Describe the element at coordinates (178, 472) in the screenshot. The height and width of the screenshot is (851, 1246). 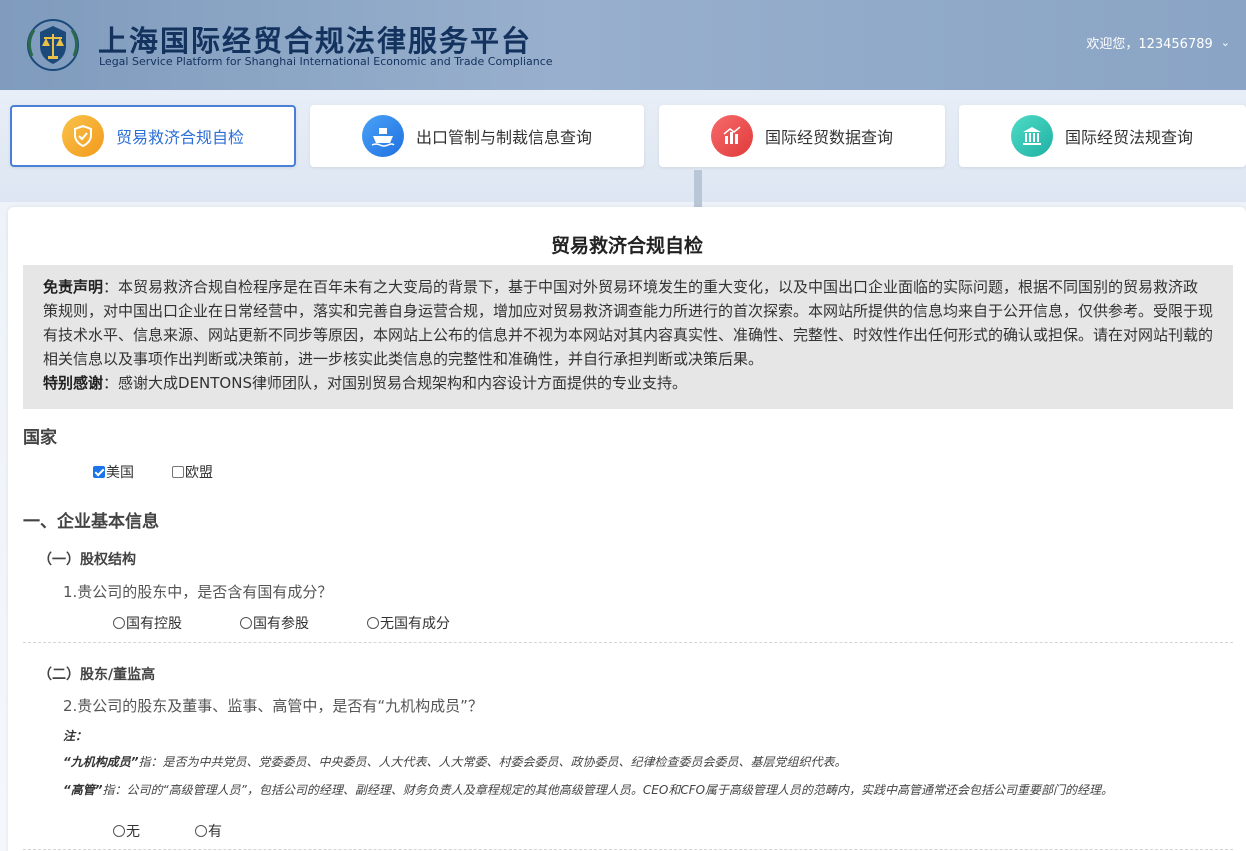
I see `eu-checkbox` at that location.